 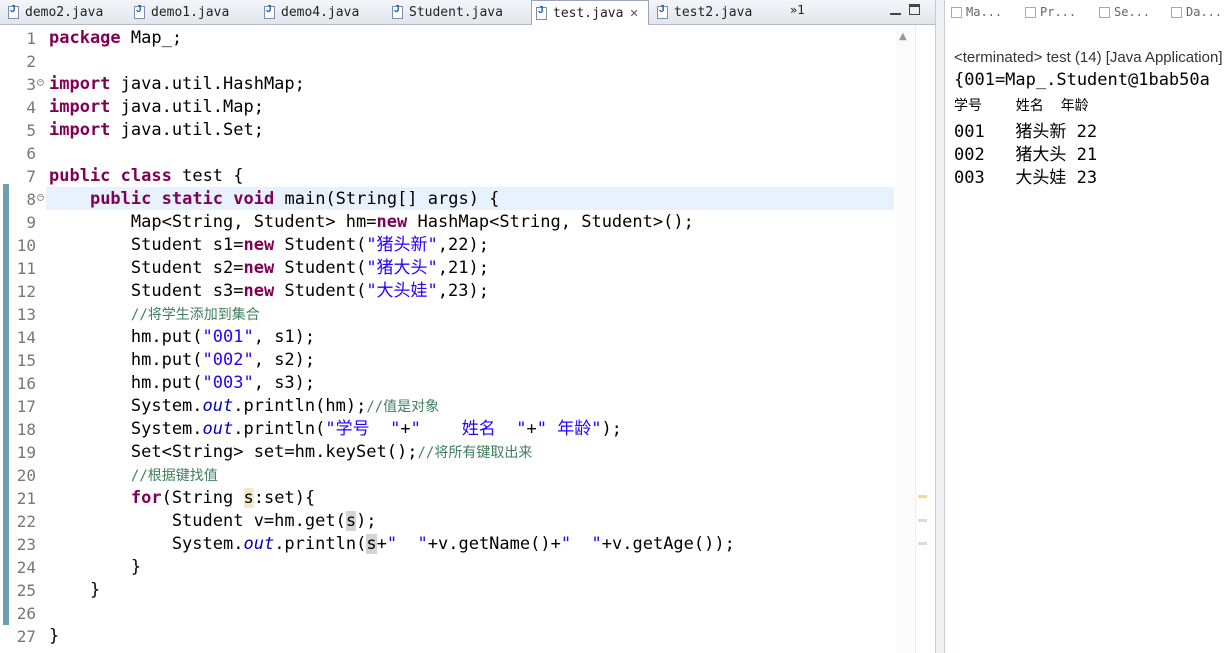 What do you see at coordinates (156, 130) in the screenshot?
I see `code-line: import java.util.Set;` at bounding box center [156, 130].